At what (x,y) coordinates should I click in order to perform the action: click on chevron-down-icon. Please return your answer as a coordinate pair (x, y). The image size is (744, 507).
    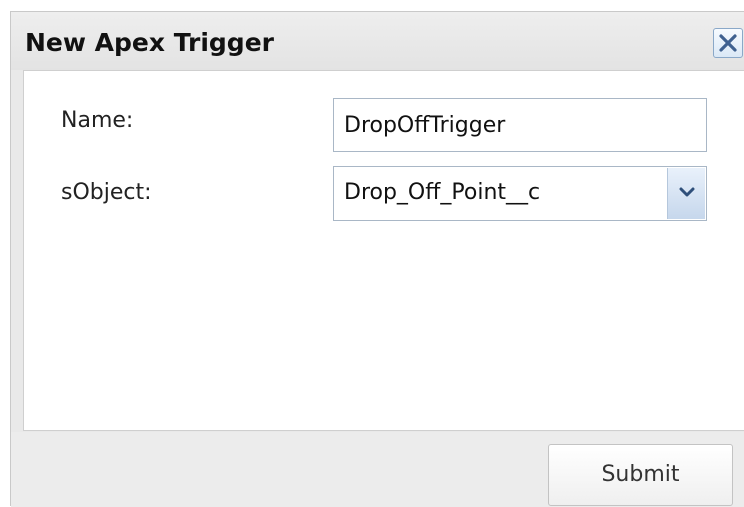
    Looking at the image, I should click on (686, 192).